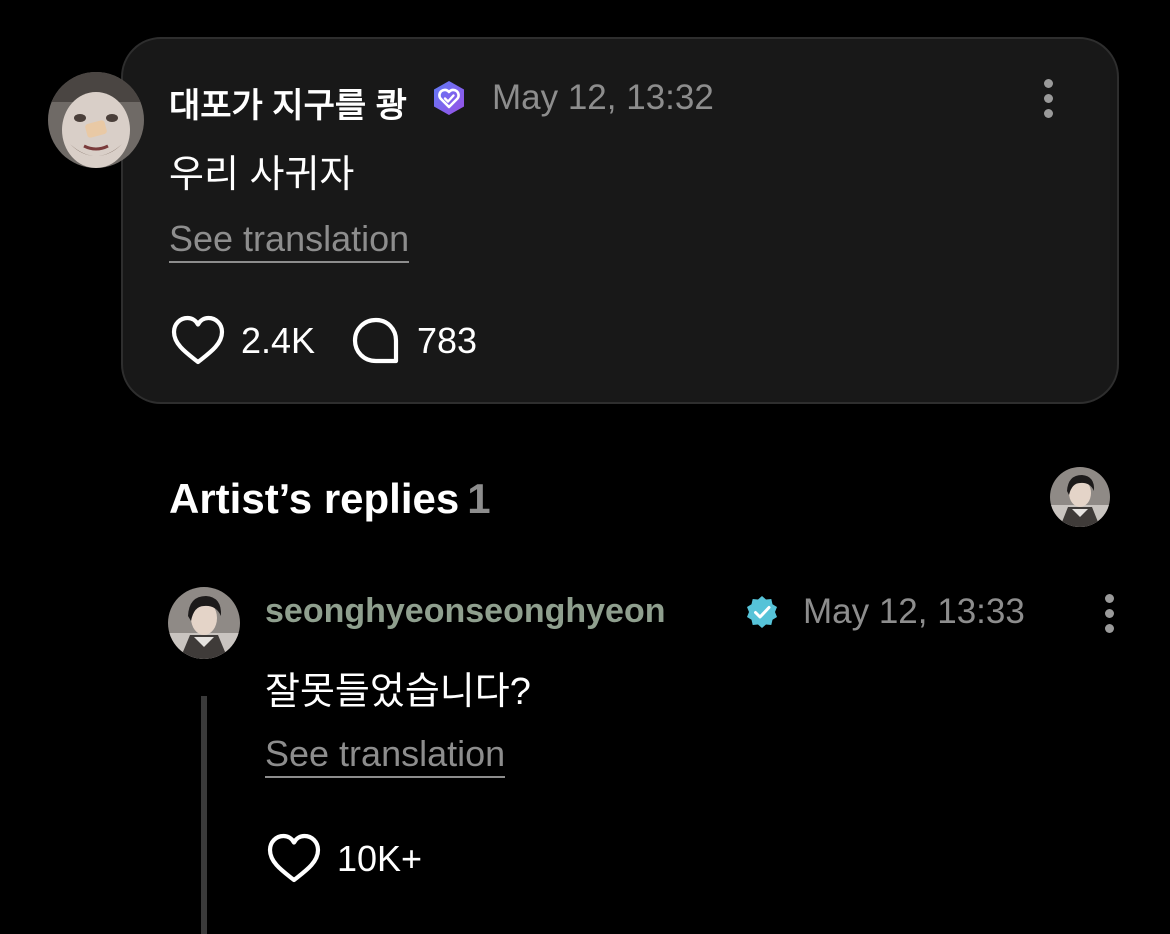 The image size is (1170, 934). I want to click on artist-replies-avatar, so click(1080, 497).